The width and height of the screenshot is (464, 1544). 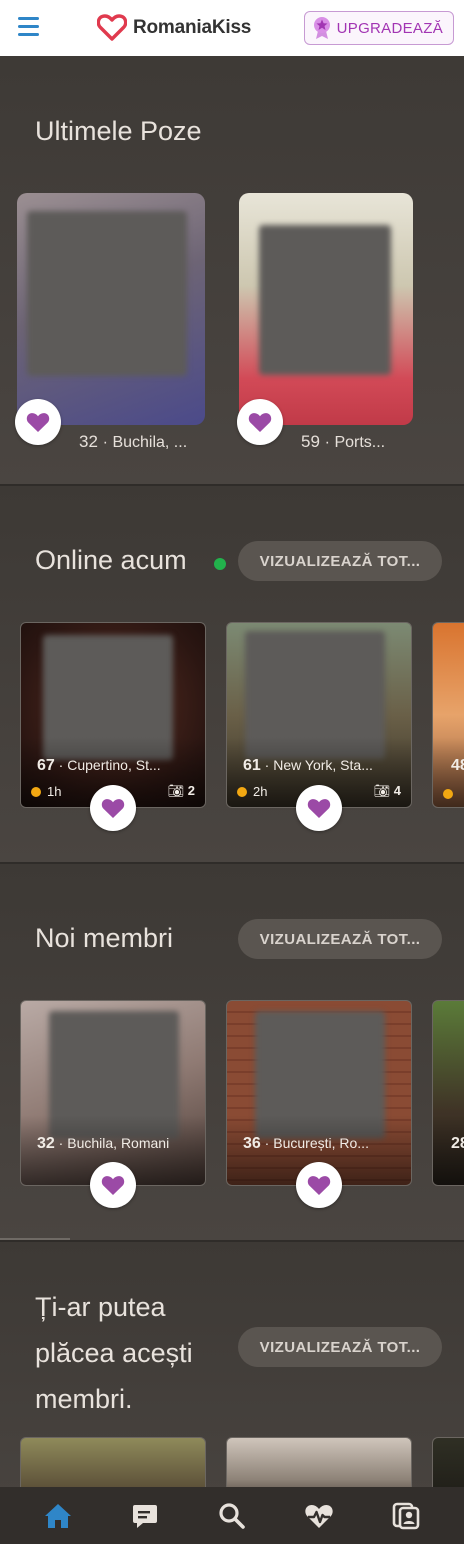 I want to click on search-icon, so click(x=232, y=1515).